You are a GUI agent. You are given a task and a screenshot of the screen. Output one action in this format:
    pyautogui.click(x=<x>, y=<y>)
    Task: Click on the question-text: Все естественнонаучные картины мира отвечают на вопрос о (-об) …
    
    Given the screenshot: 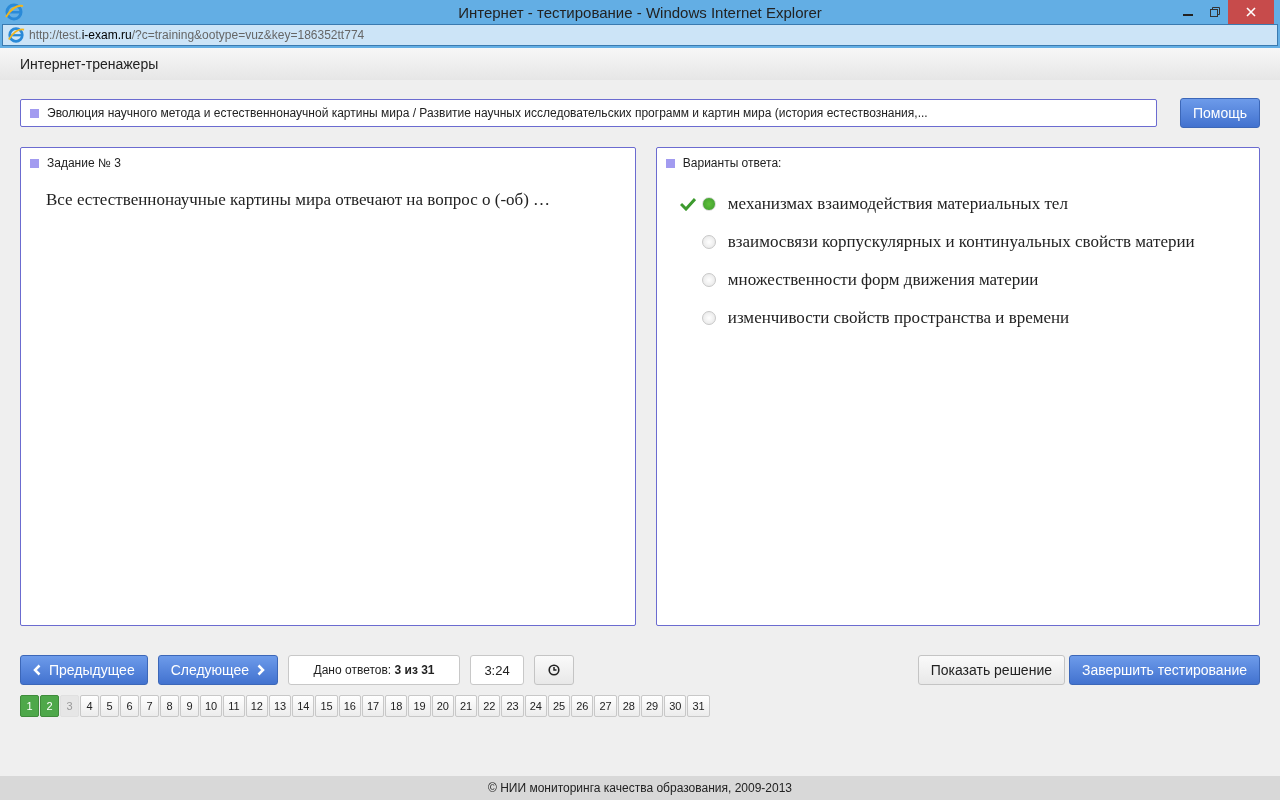 What is the action you would take?
    pyautogui.click(x=299, y=200)
    